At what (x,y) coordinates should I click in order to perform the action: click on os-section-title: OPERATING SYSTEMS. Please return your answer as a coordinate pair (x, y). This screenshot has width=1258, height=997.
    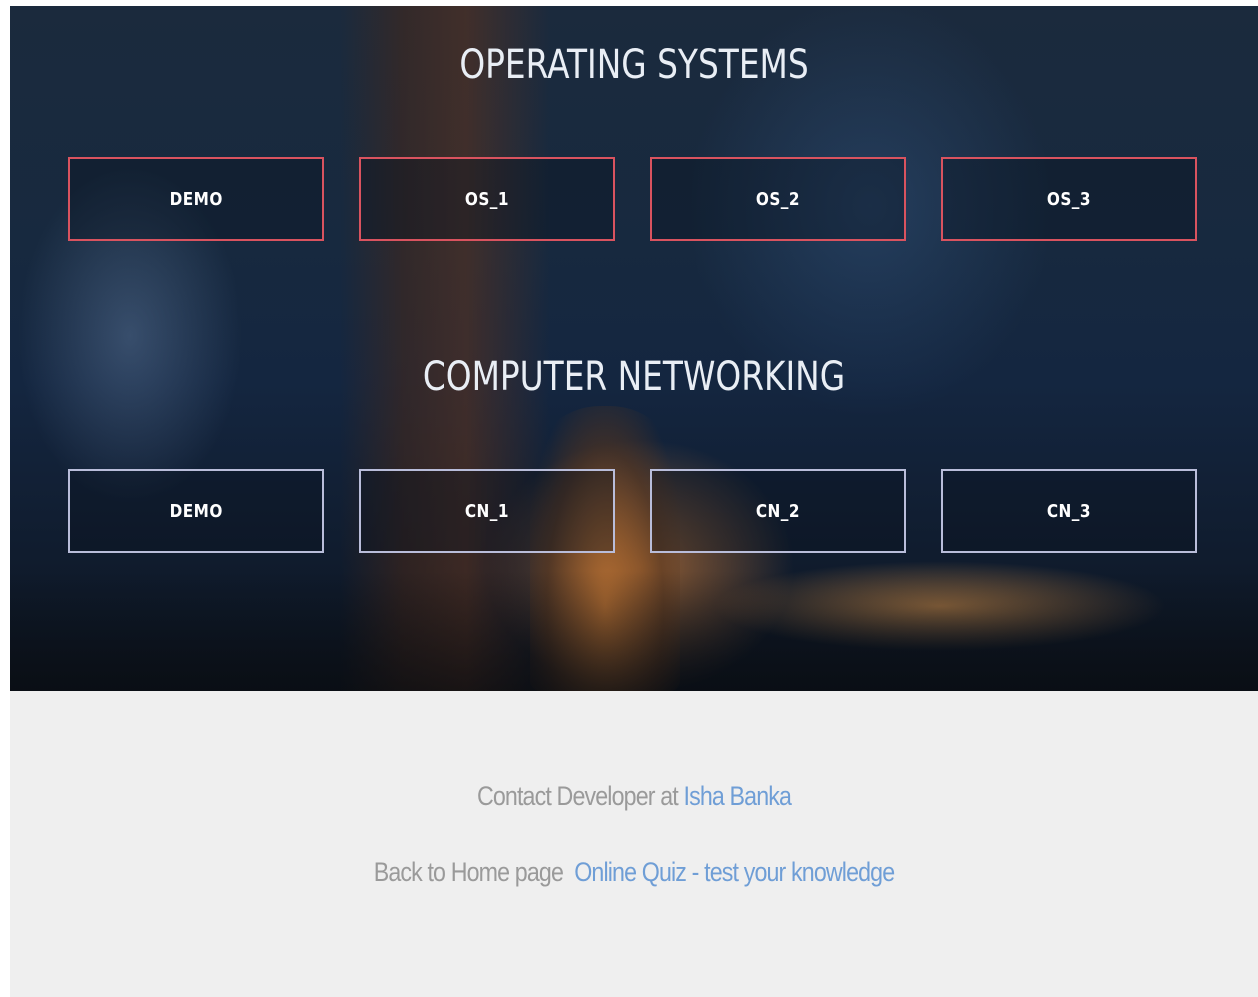
    Looking at the image, I should click on (634, 65).